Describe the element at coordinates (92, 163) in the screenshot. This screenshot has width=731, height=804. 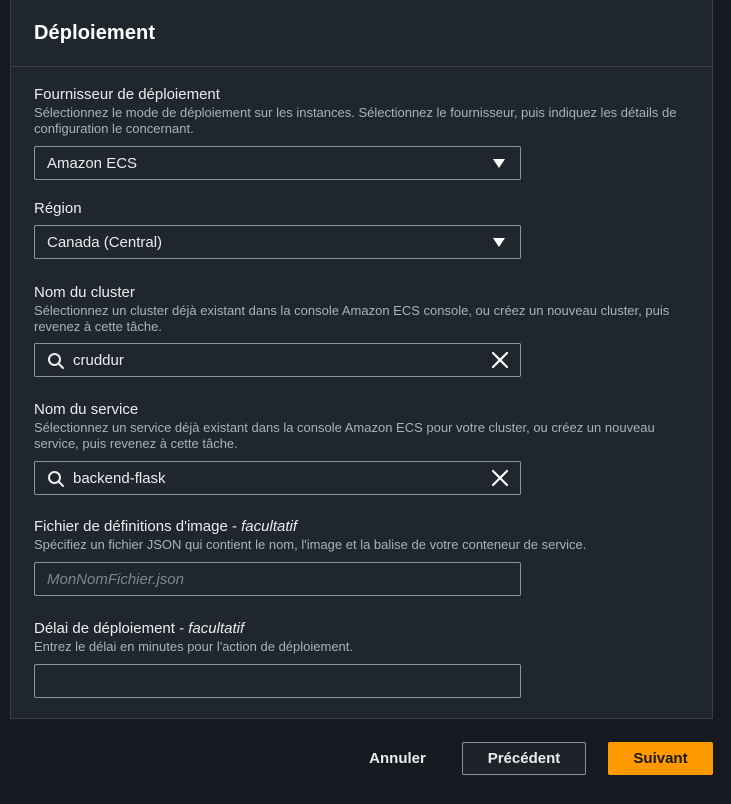
I see `provider-value: Amazon ECS` at that location.